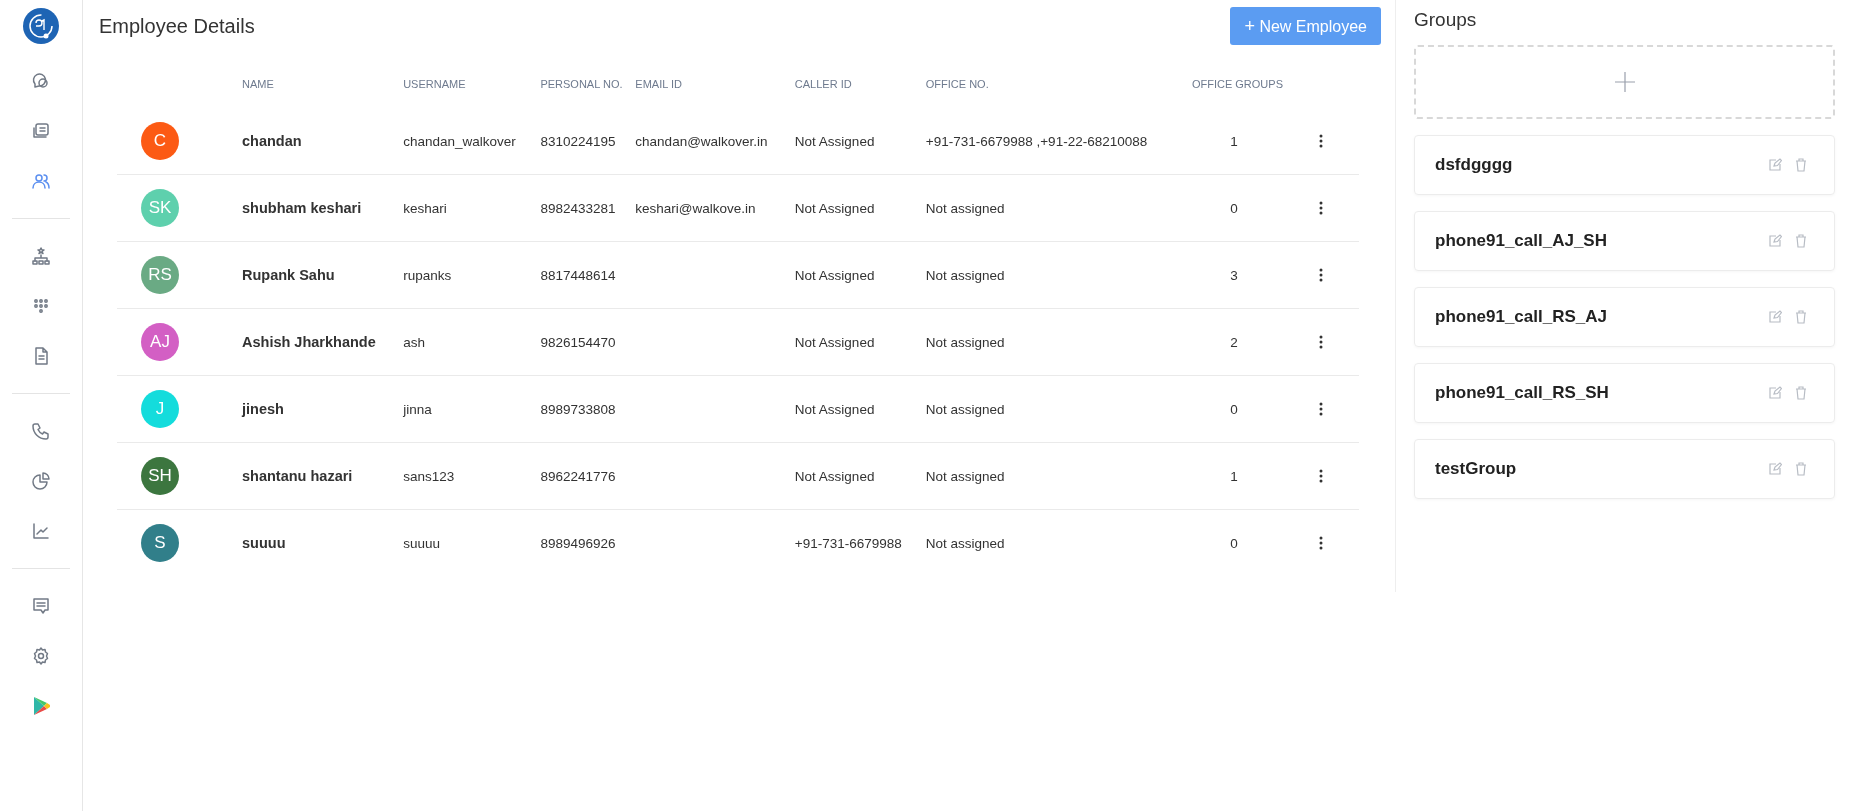 Image resolution: width=1853 pixels, height=811 pixels. I want to click on table-cell: chandan, so click(272, 141).